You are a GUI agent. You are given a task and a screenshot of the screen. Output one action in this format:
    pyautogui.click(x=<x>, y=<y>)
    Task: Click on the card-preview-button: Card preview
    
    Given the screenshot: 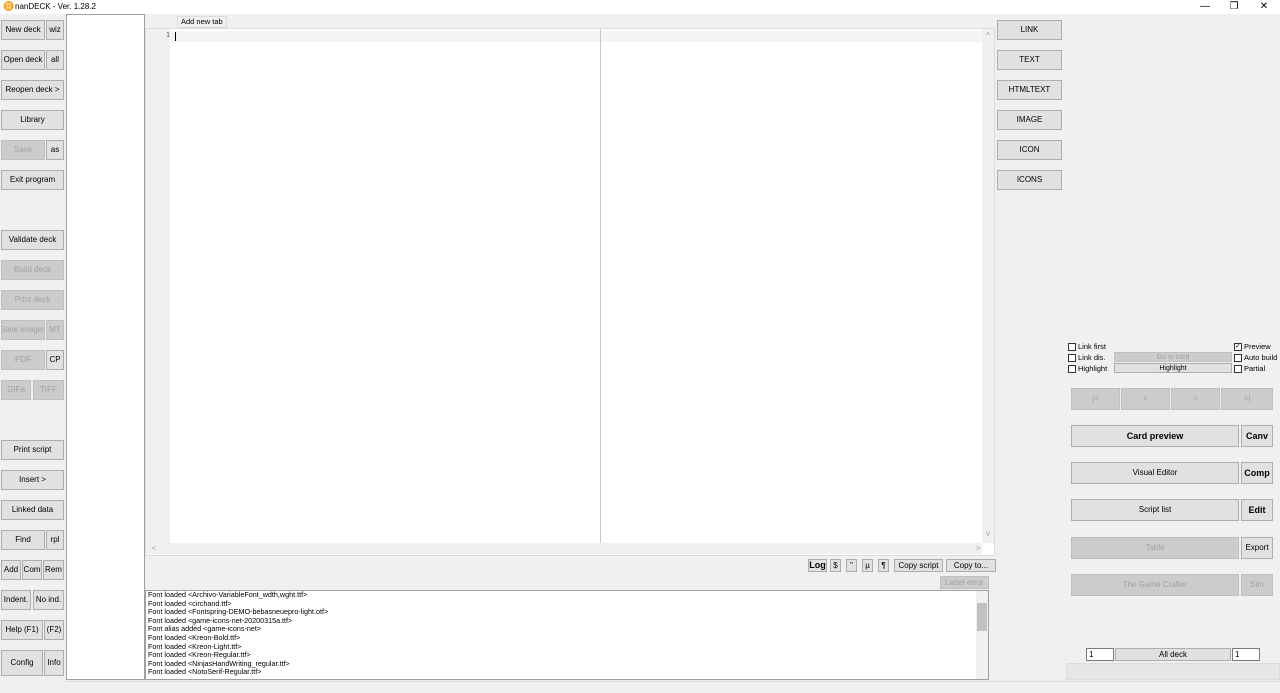 What is the action you would take?
    pyautogui.click(x=1155, y=436)
    